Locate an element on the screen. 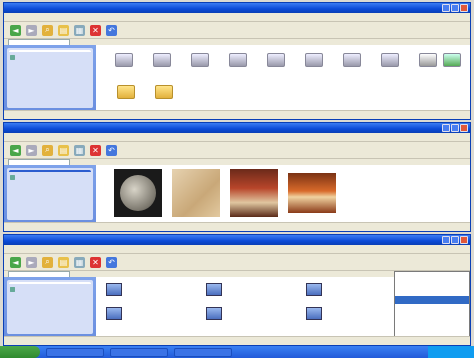 The width and height of the screenshot is (474, 358). coin-image is located at coordinates (138, 193).